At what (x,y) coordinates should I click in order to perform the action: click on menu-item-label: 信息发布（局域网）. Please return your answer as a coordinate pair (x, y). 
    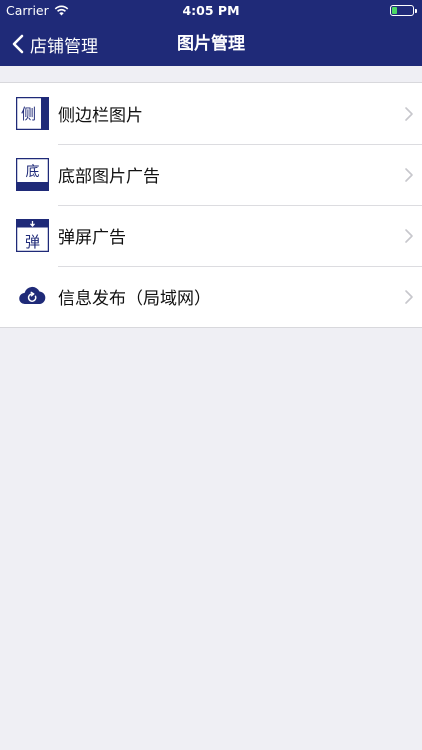
    Looking at the image, I should click on (134, 299).